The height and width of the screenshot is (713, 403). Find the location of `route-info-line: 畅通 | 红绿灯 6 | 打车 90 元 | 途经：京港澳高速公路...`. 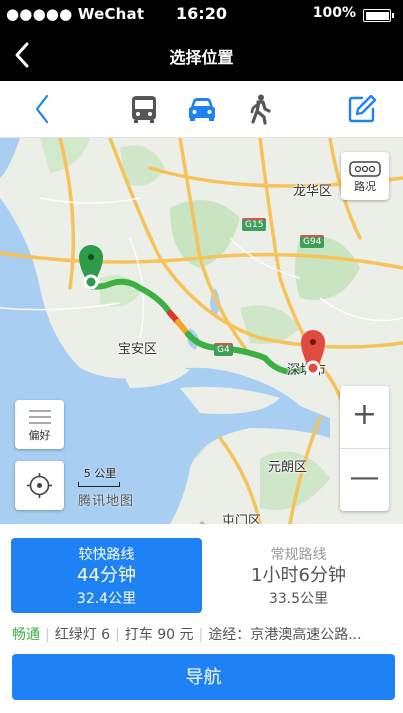

route-info-line: 畅通 | 红绿灯 6 | 打车 90 元 | 途经：京港澳高速公路... is located at coordinates (187, 635).